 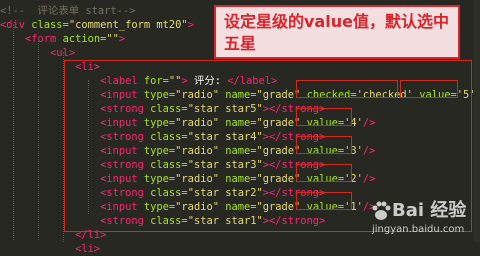 I want to click on watermark-brand: Bai 经验, so click(x=429, y=210).